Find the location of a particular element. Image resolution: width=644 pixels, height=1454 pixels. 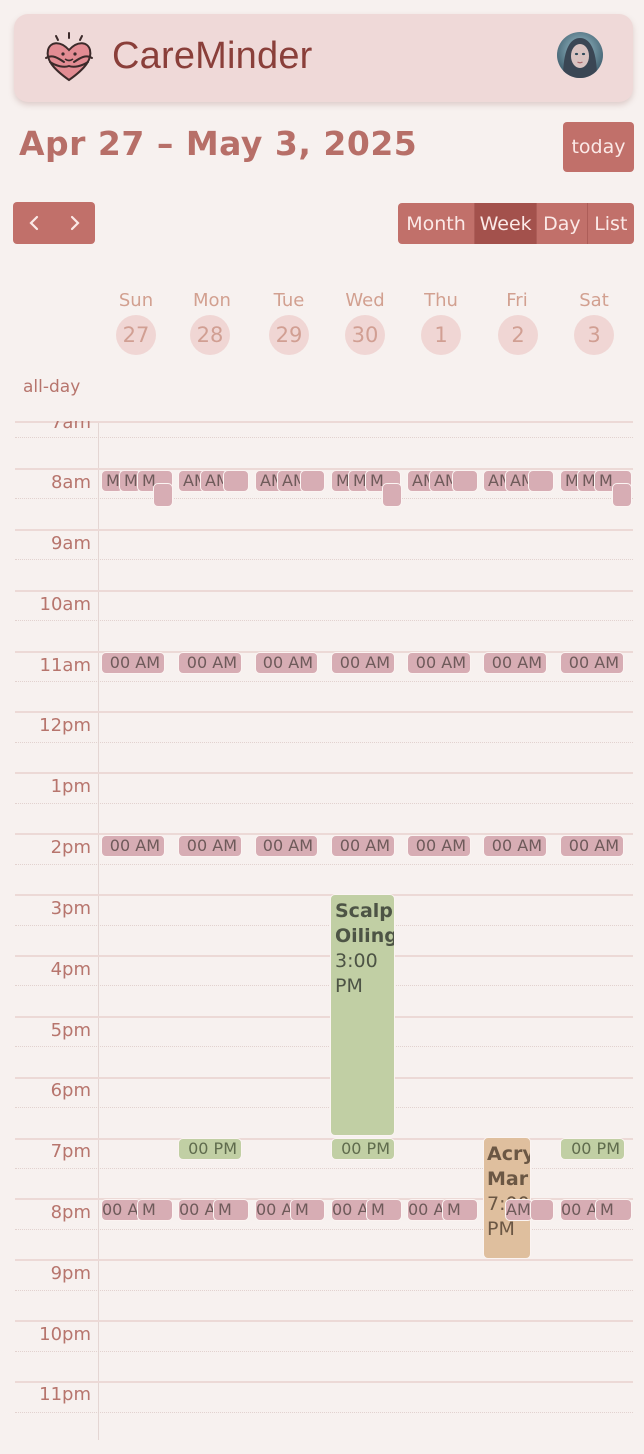

hour-label: 5pm is located at coordinates (70, 1030).